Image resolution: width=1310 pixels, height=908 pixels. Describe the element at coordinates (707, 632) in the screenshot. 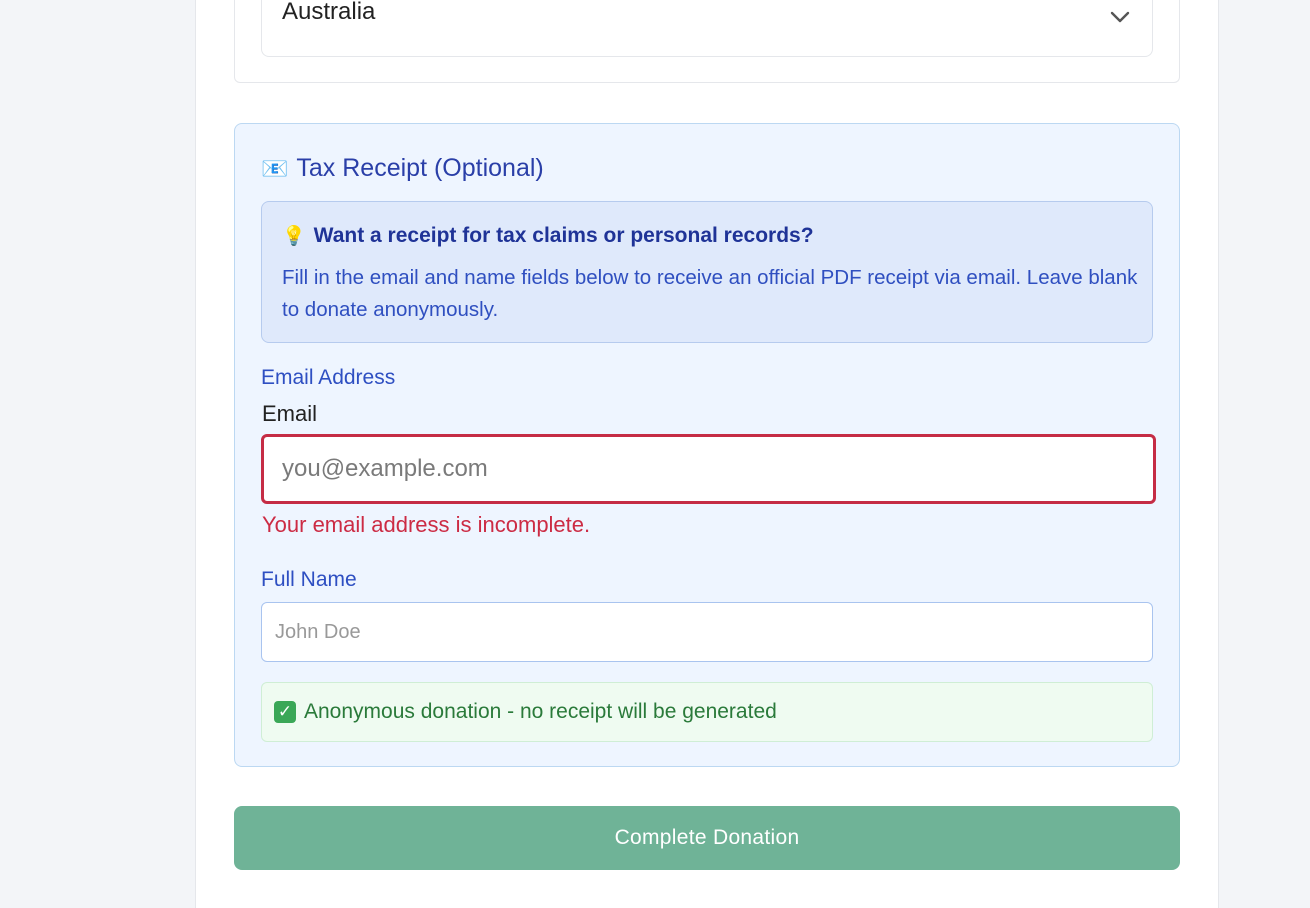

I see `full-name-field` at that location.